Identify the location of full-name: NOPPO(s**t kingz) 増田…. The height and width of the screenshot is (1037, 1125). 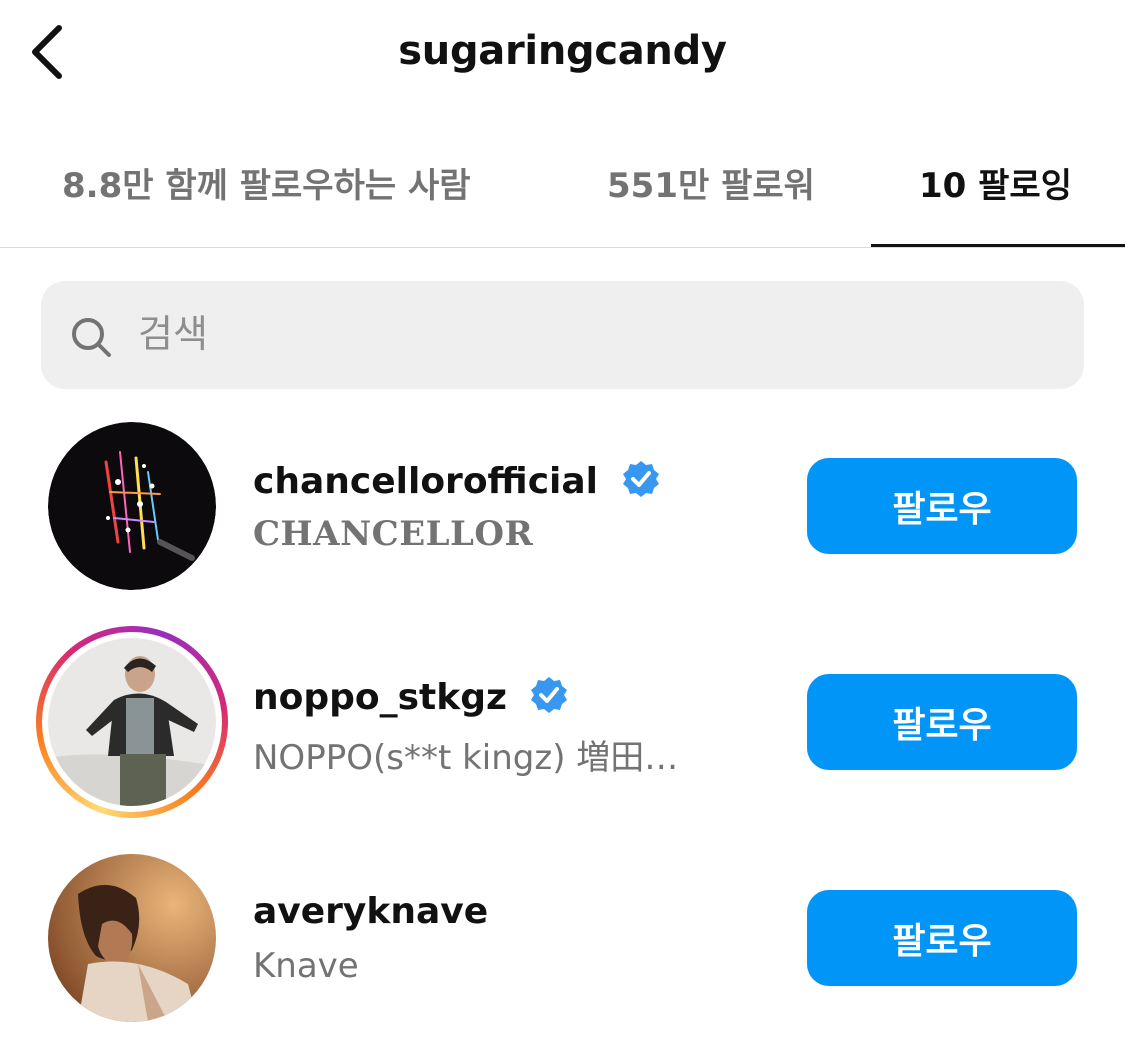
(466, 758).